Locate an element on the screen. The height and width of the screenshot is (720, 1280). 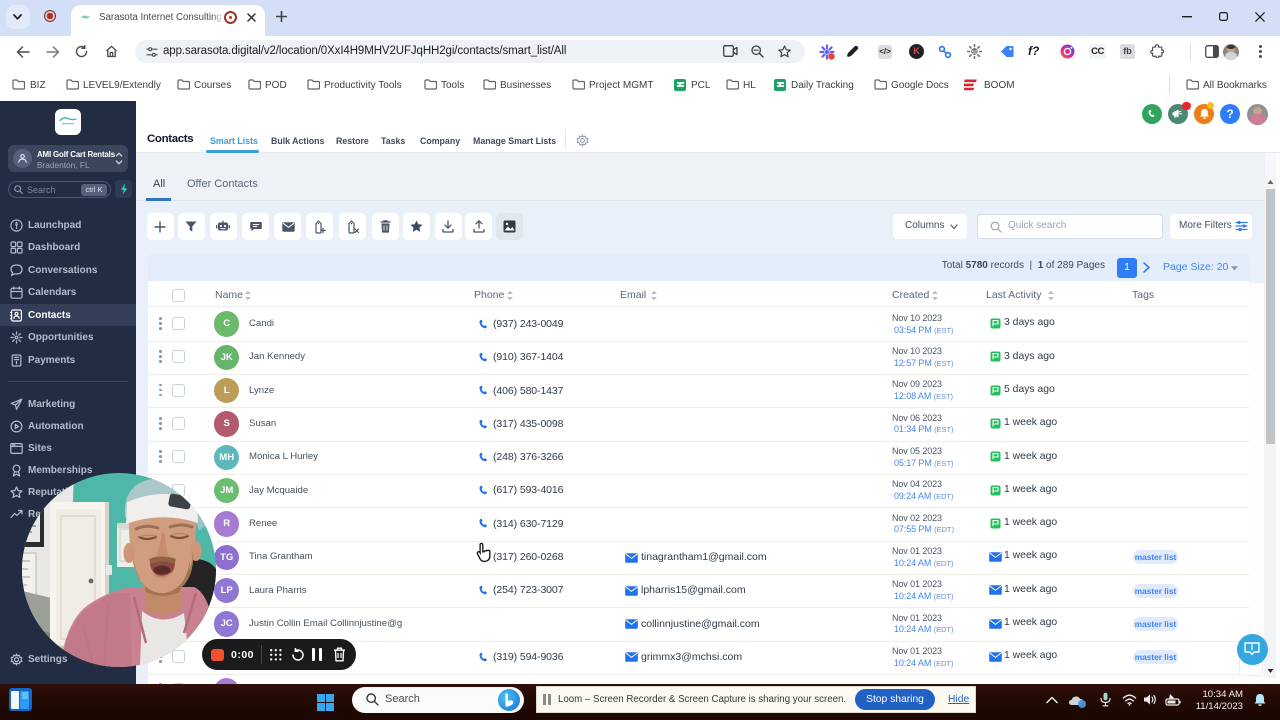
svg-text: 50 is located at coordinates (974, 53).